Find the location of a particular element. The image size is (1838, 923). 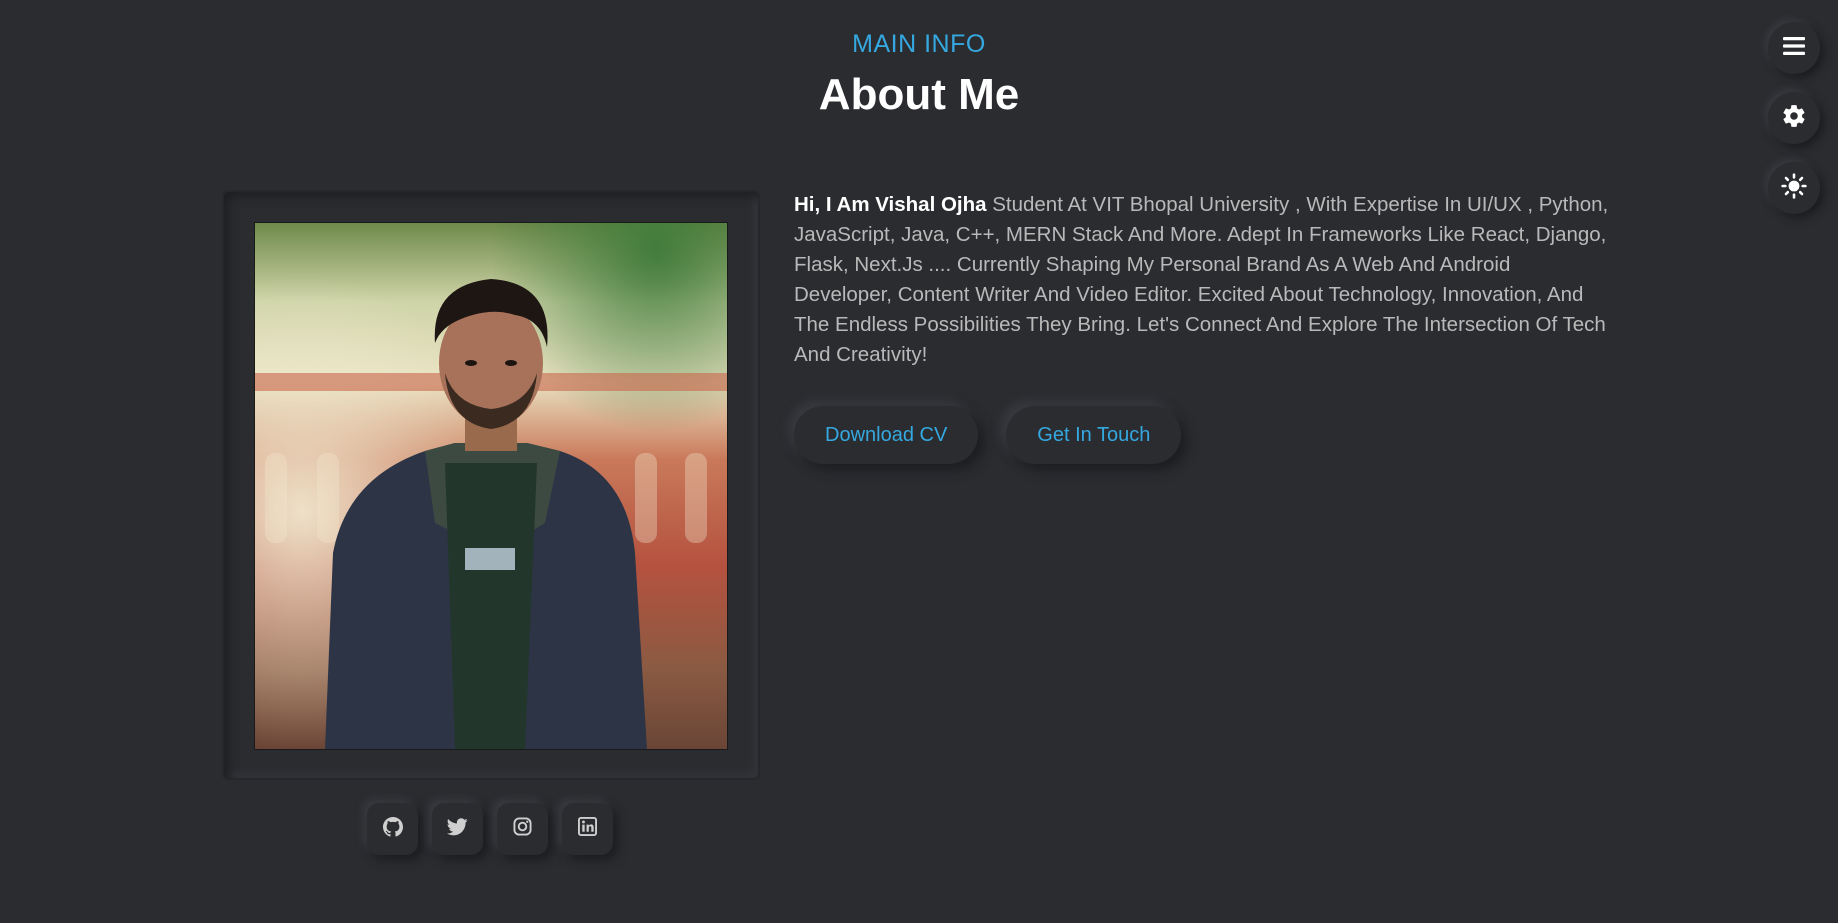

settings-button is located at coordinates (1794, 118).